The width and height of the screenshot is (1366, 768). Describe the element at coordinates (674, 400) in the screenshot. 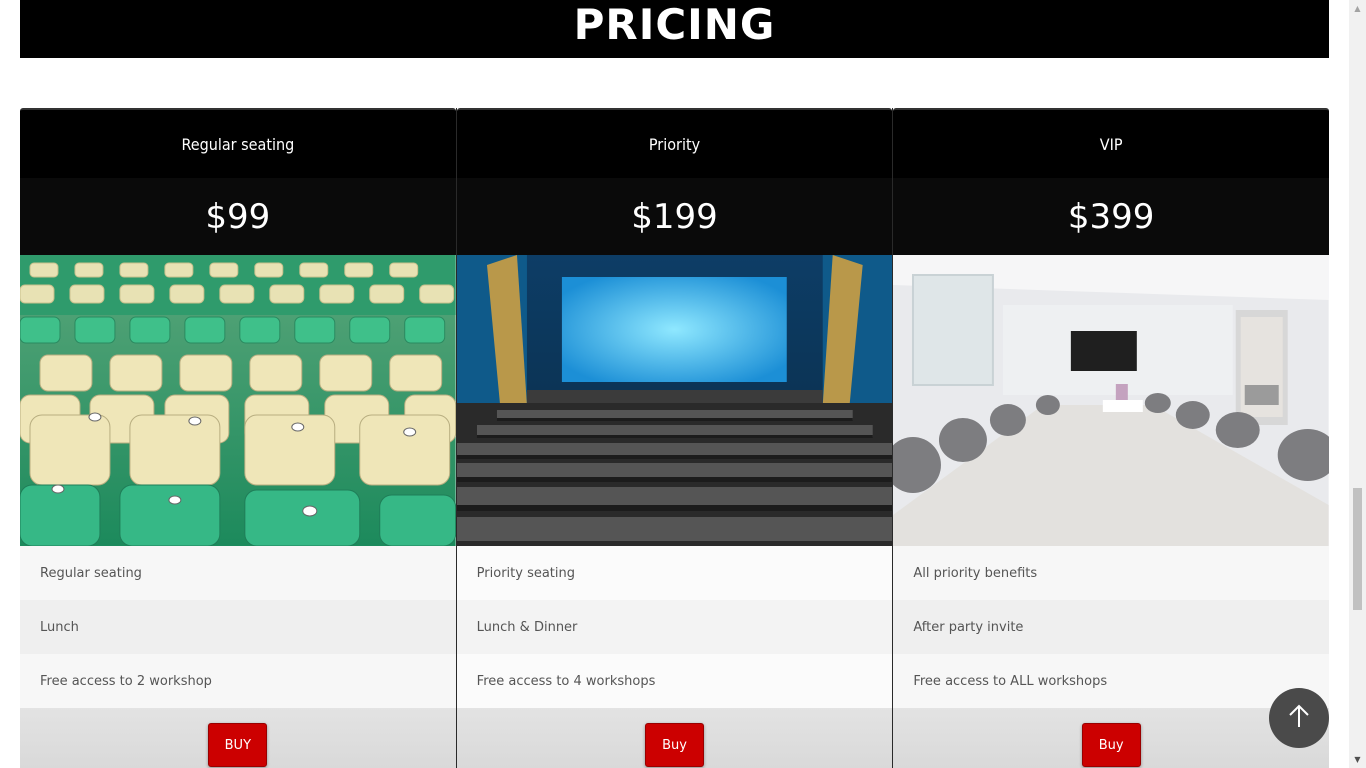

I see `cinema-hall-image` at that location.